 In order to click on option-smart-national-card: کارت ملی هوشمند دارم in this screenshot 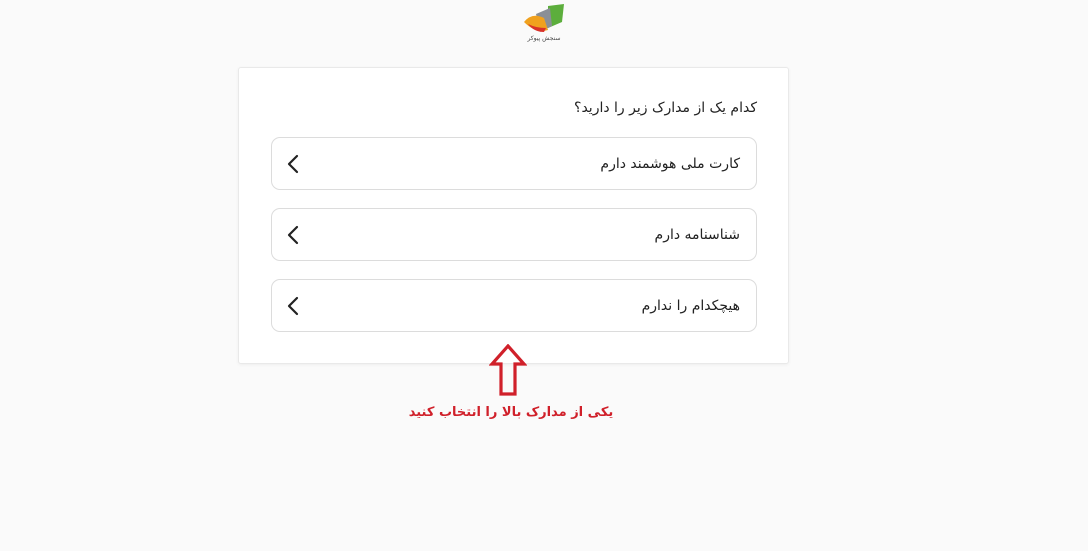, I will do `click(514, 163)`.